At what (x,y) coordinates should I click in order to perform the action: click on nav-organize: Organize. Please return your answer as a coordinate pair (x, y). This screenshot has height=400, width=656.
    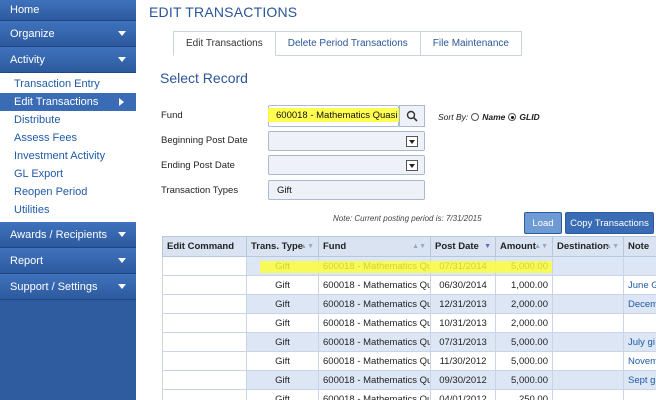
    Looking at the image, I should click on (68, 34).